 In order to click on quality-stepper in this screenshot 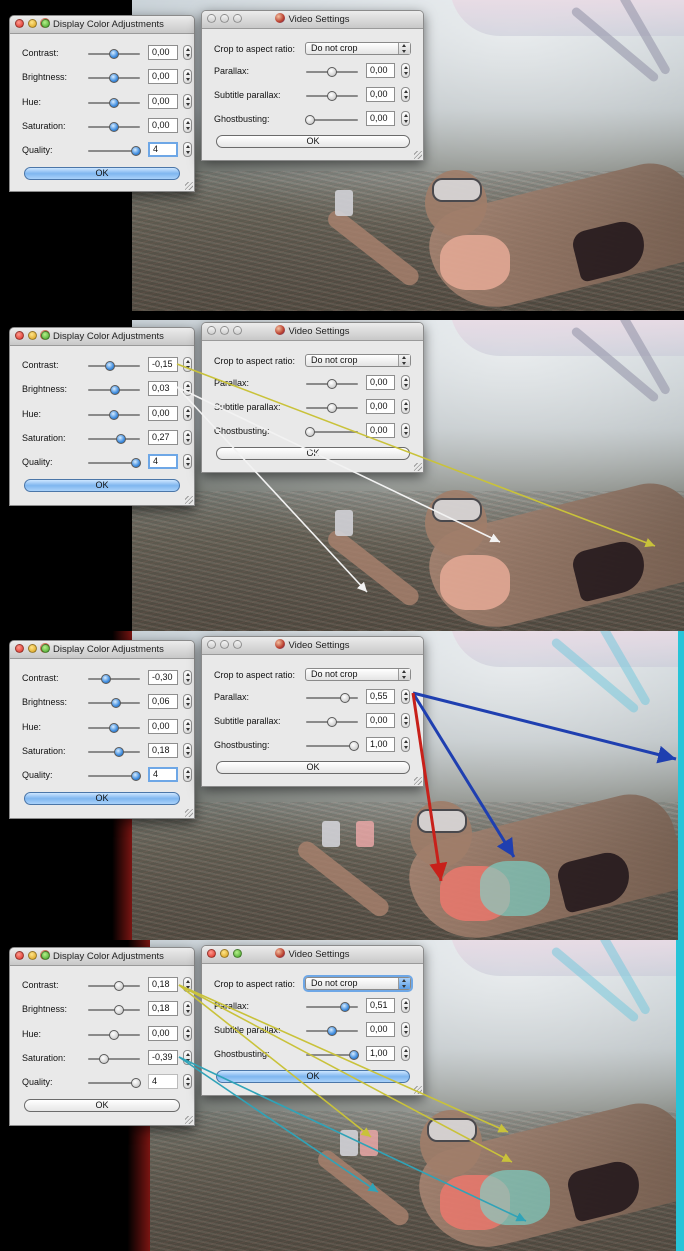, I will do `click(187, 149)`.